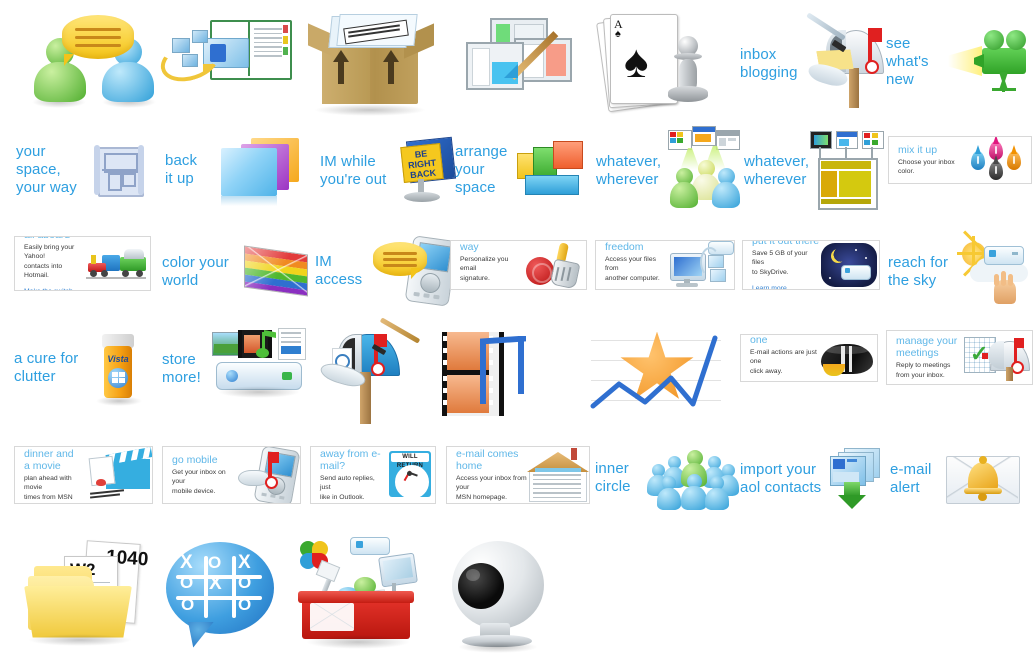 This screenshot has width=1035, height=664. I want to click on icon-tile-reach-for-the-sky: reach for the sky, so click(961, 269).